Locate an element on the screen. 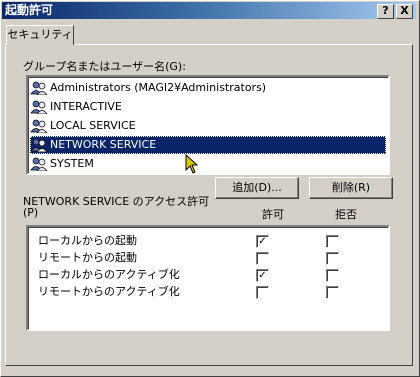 This screenshot has width=420, height=377. list-item-label: INTERACTIVE is located at coordinates (86, 106).